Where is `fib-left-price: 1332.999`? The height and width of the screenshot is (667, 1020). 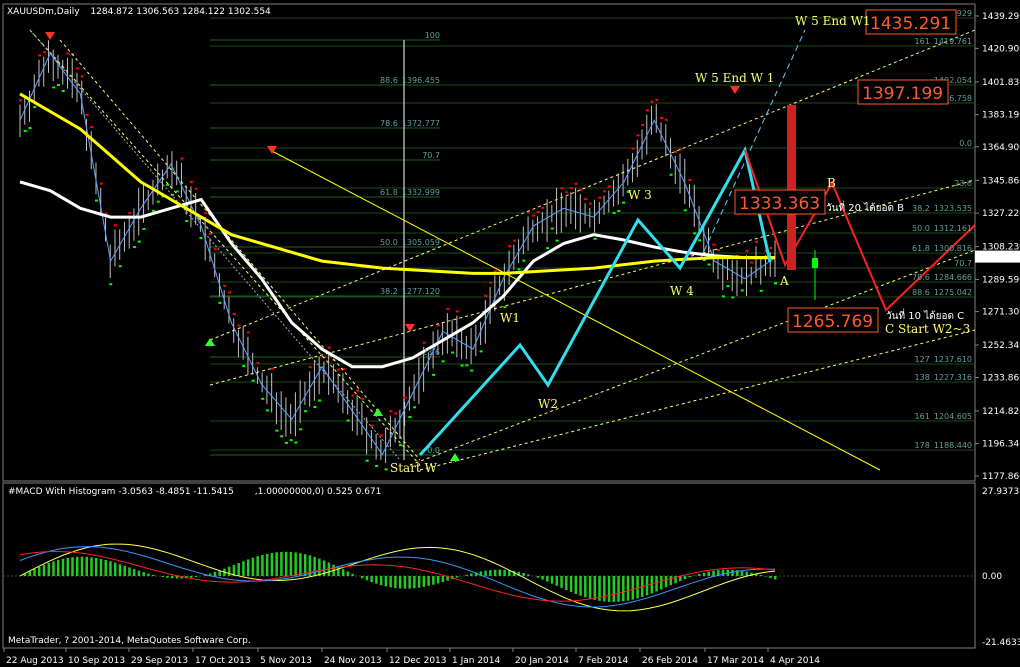 fib-left-price: 1332.999 is located at coordinates (421, 192).